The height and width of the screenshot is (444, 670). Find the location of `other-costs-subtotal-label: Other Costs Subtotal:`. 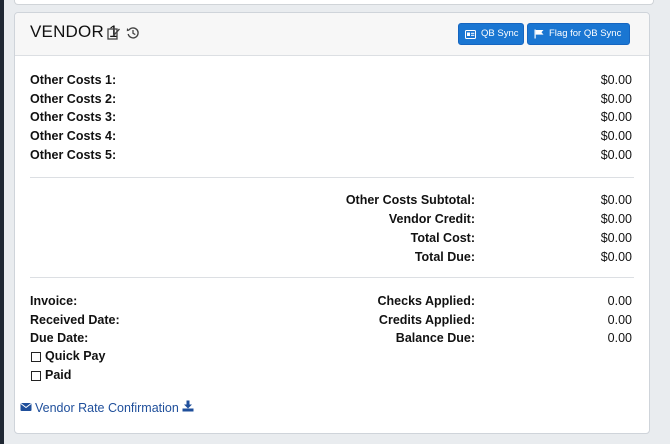

other-costs-subtotal-label: Other Costs Subtotal: is located at coordinates (410, 200).